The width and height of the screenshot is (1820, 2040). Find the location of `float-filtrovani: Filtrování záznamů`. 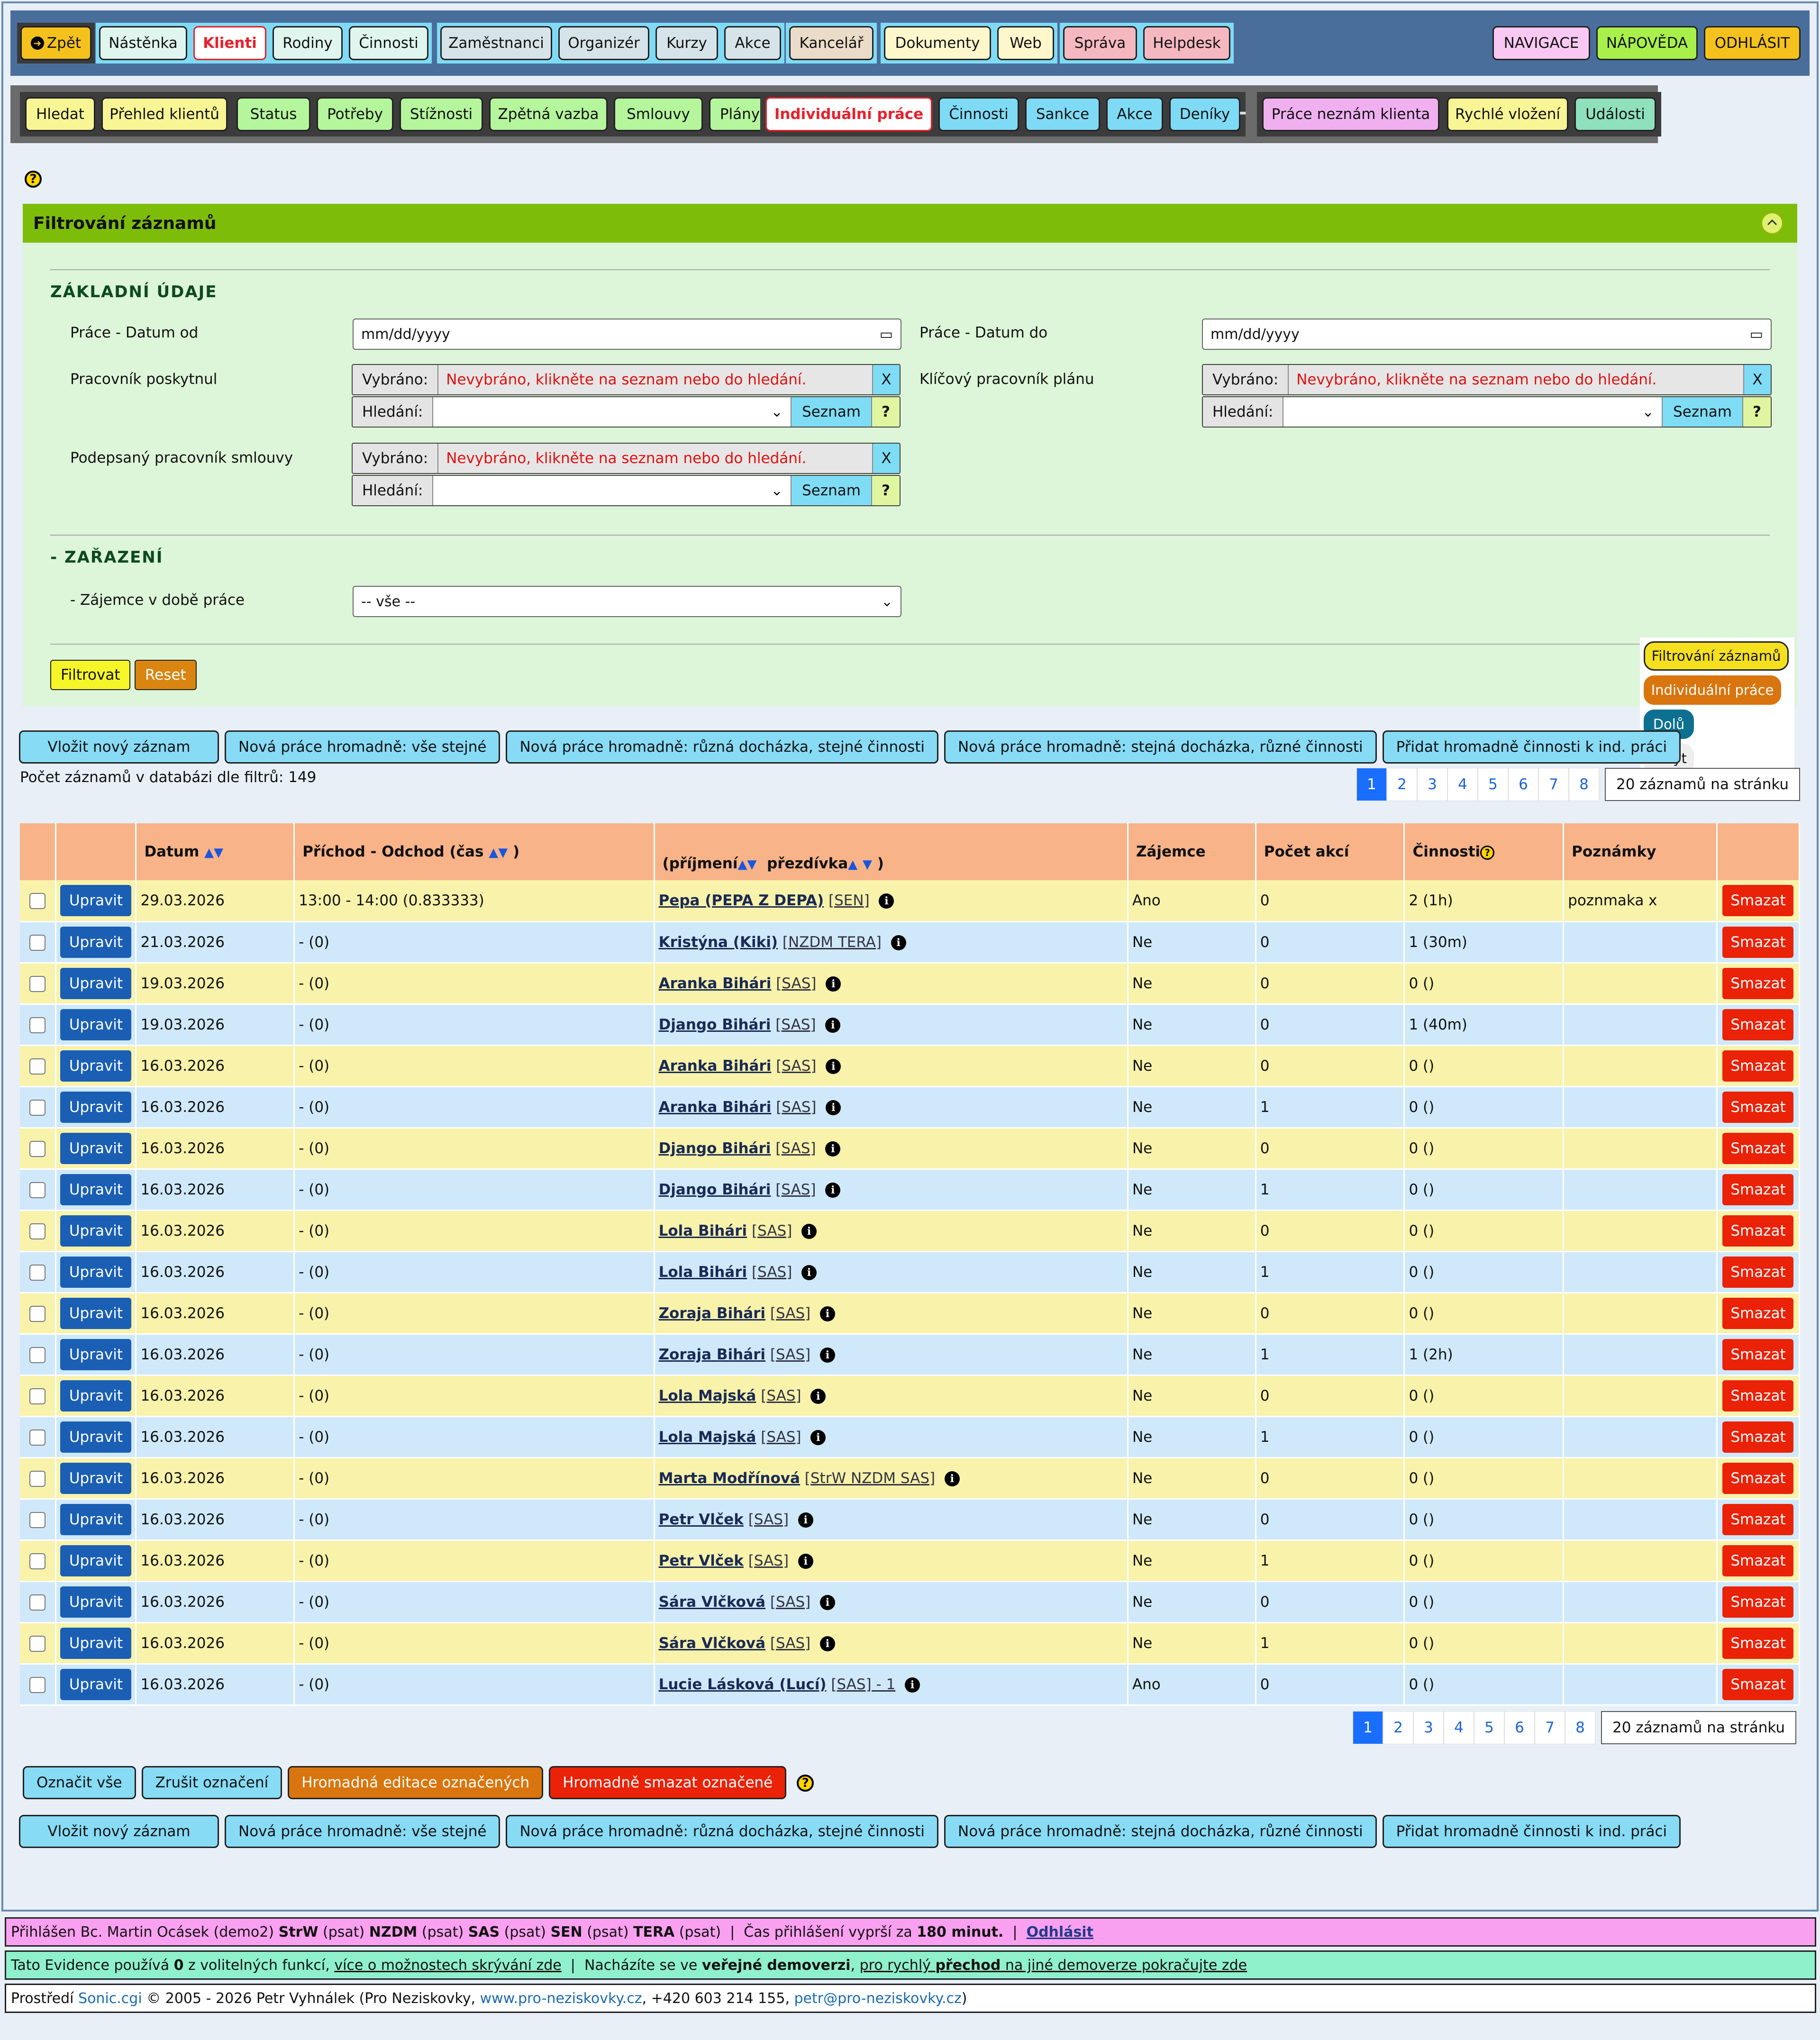

float-filtrovani: Filtrování záznamů is located at coordinates (1716, 656).